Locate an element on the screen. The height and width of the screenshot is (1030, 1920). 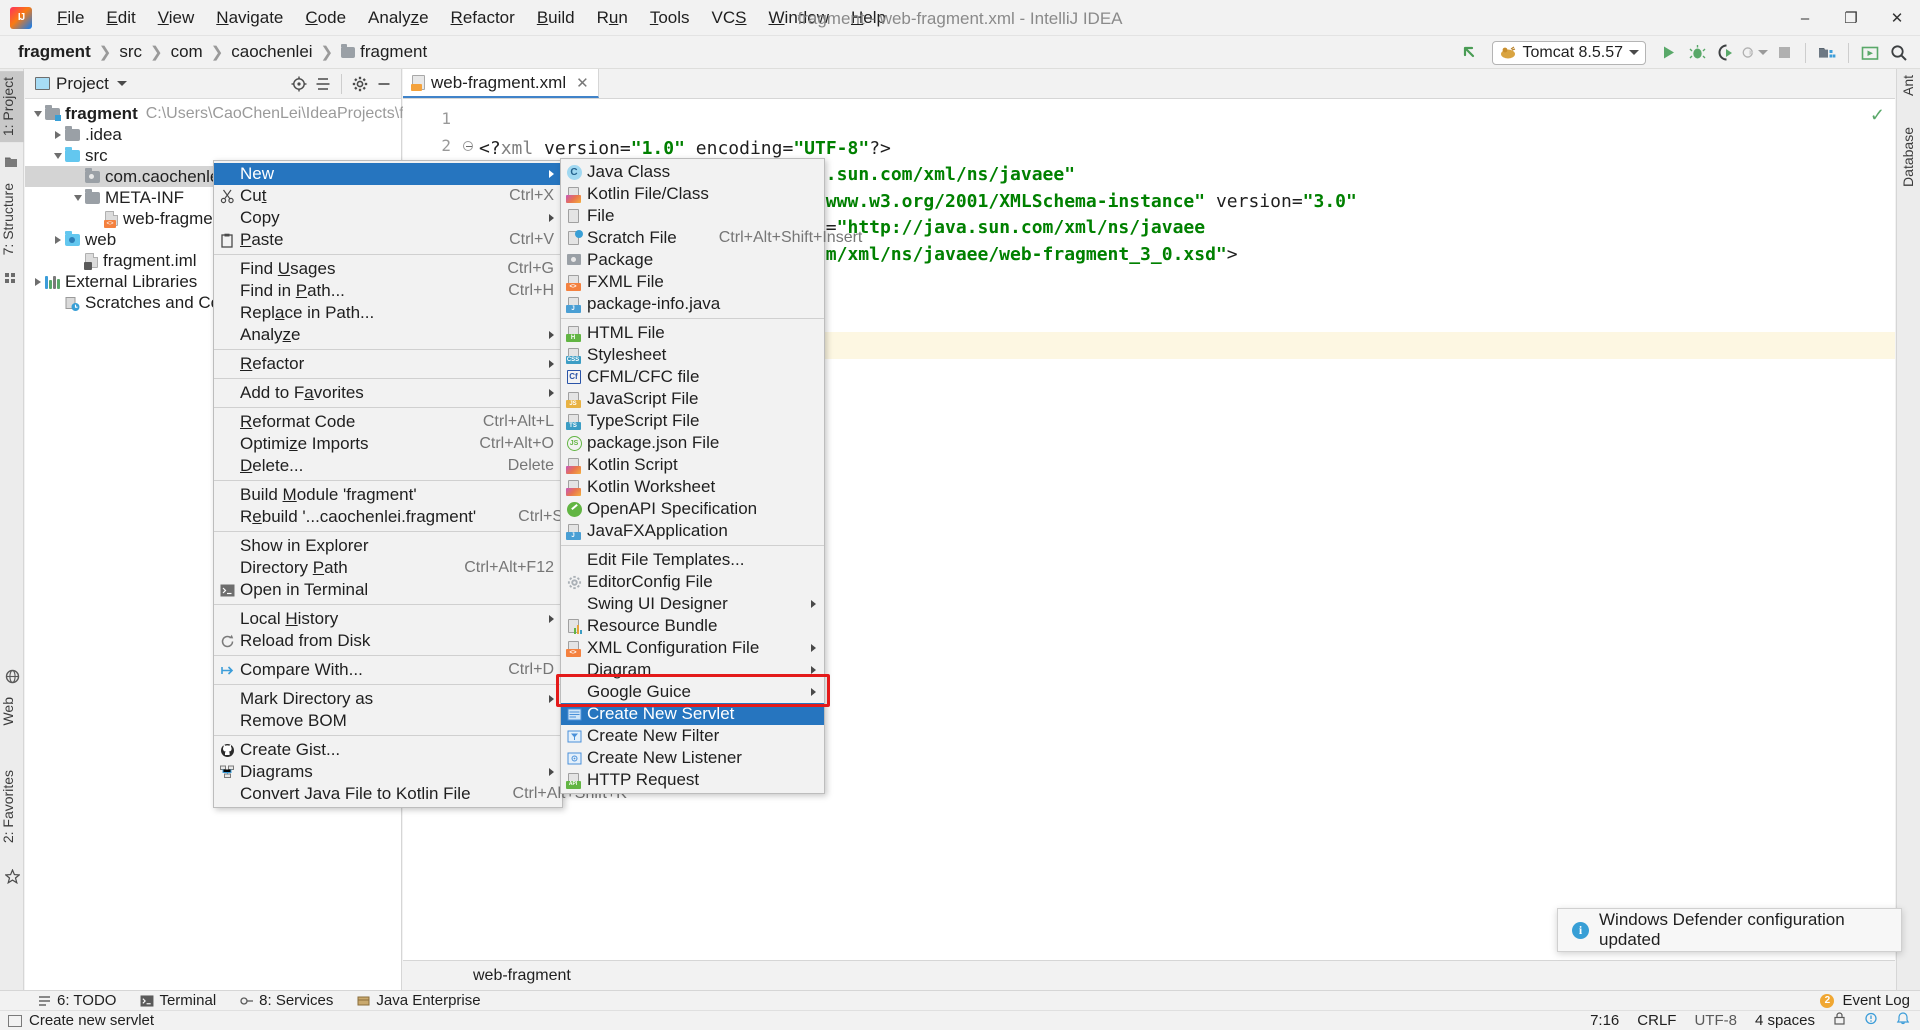
submenu-item-kotlin-script: Kotlin Script is located at coordinates (692, 465).